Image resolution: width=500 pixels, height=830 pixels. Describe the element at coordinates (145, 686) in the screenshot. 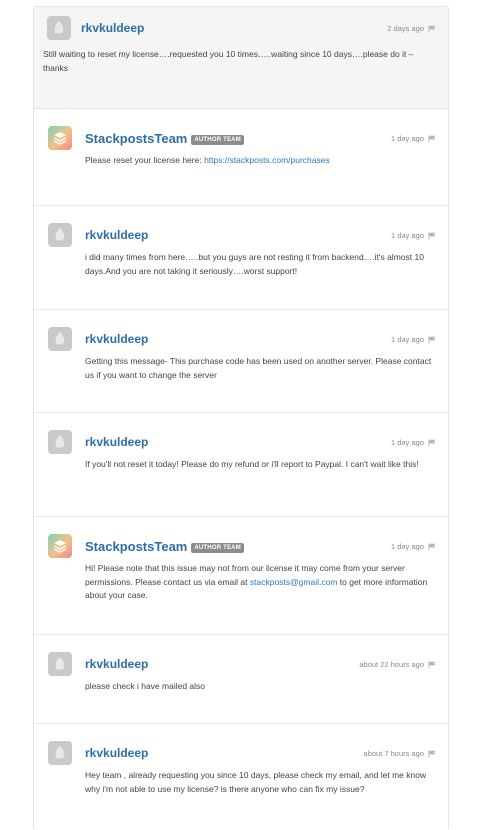

I see `comment-body: please check i have mailed also` at that location.